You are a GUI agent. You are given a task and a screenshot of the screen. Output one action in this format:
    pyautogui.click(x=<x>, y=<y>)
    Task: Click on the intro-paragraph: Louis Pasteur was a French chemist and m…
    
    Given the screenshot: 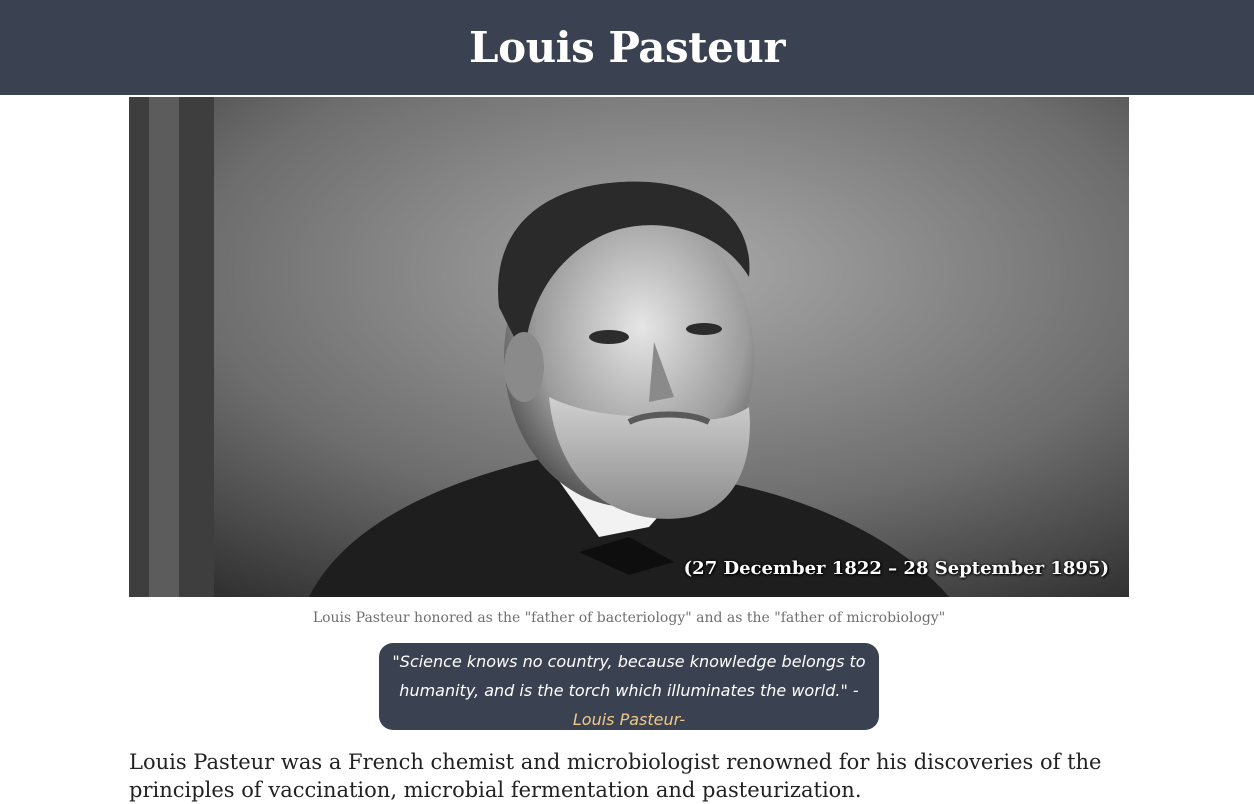 What is the action you would take?
    pyautogui.click(x=615, y=776)
    